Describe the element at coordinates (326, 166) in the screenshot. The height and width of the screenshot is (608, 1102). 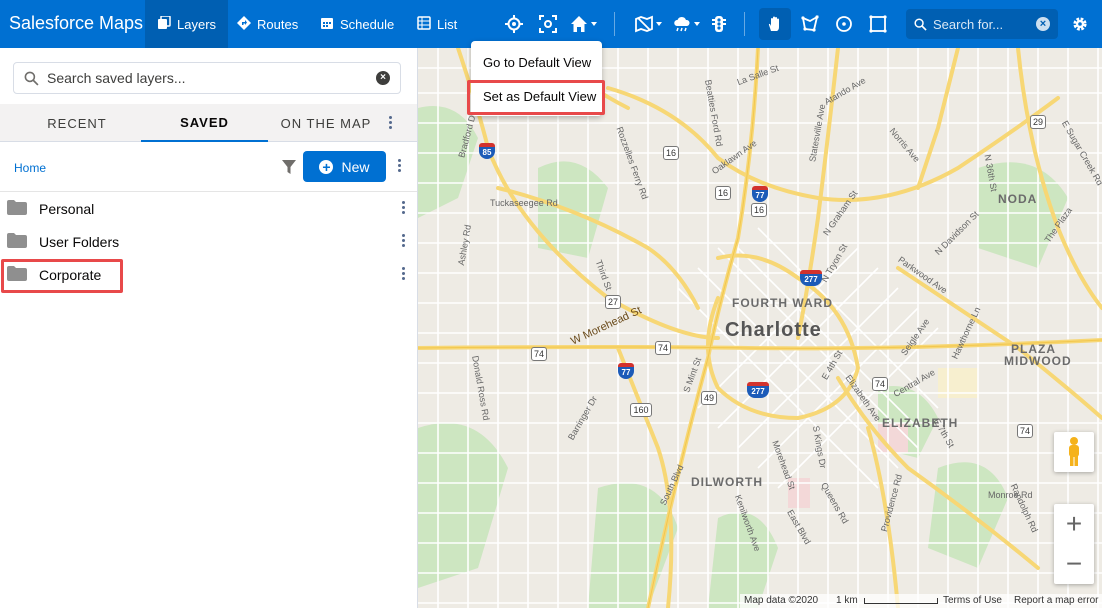
I see `add-icon: +` at that location.